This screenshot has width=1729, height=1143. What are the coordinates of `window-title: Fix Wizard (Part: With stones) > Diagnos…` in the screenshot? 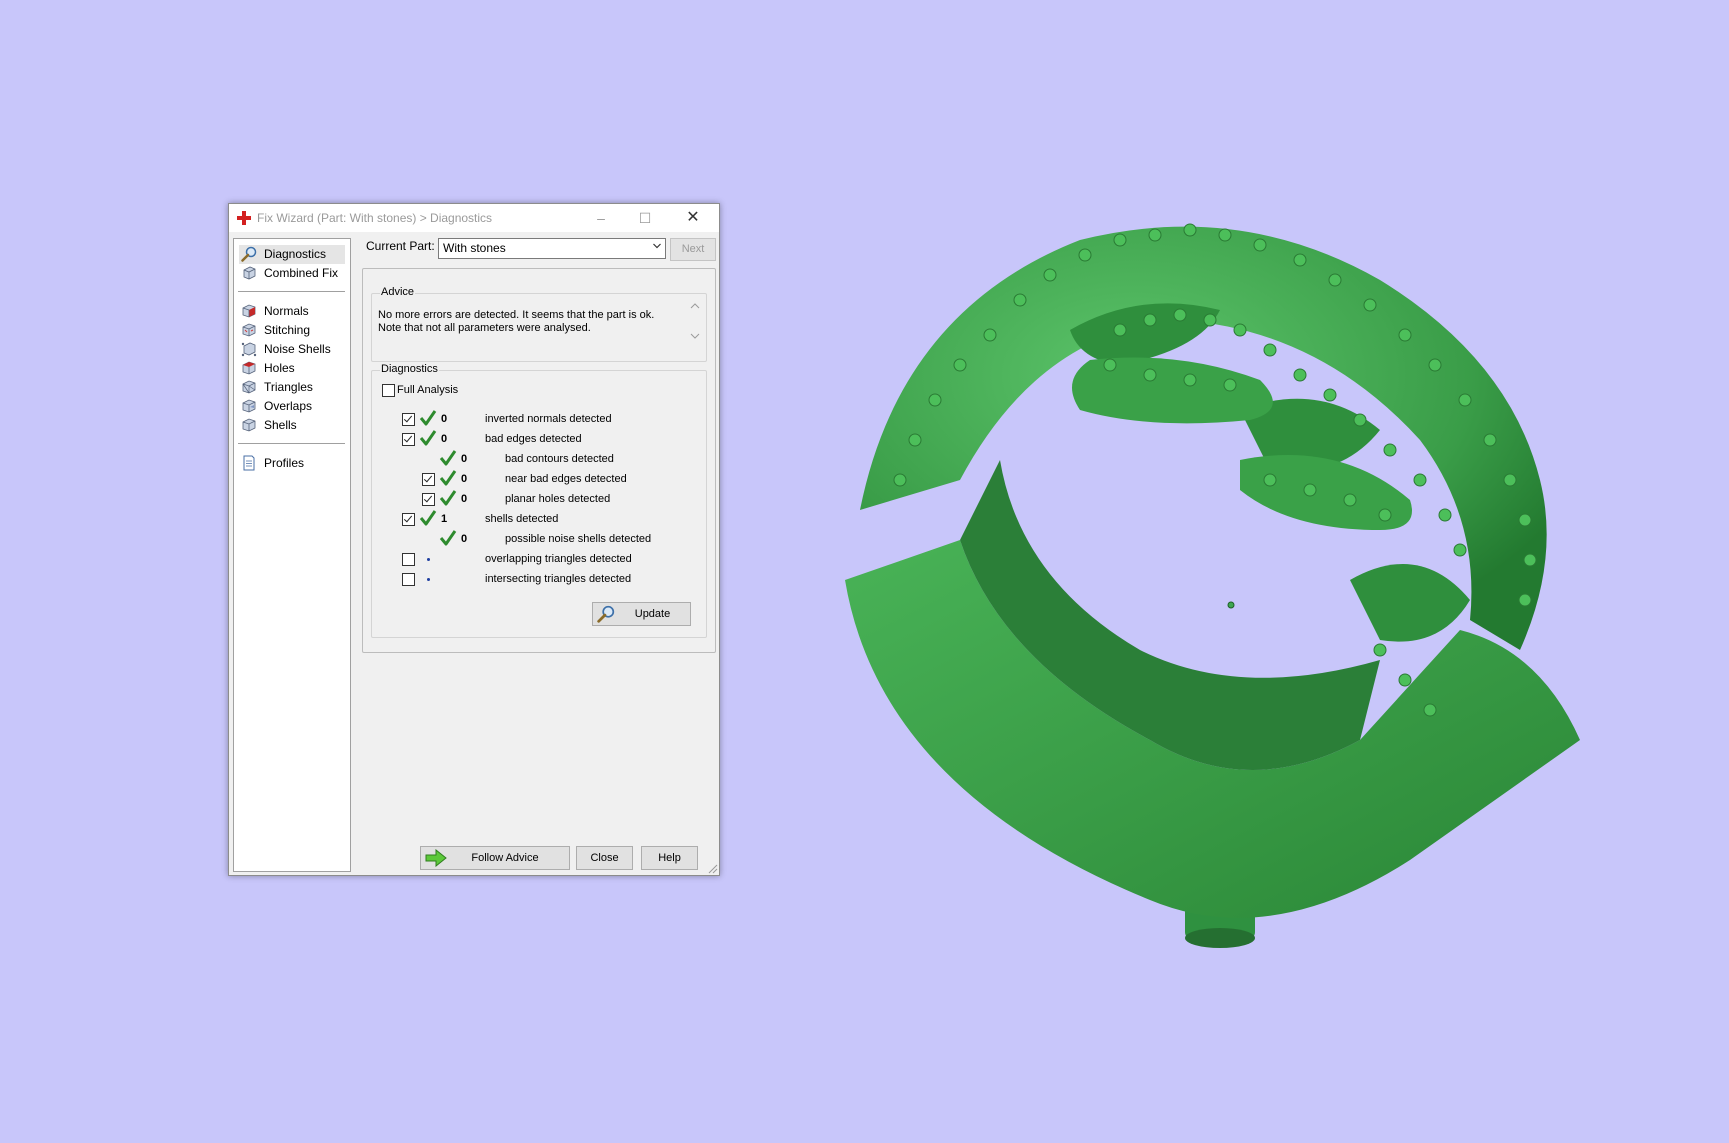 It's located at (375, 218).